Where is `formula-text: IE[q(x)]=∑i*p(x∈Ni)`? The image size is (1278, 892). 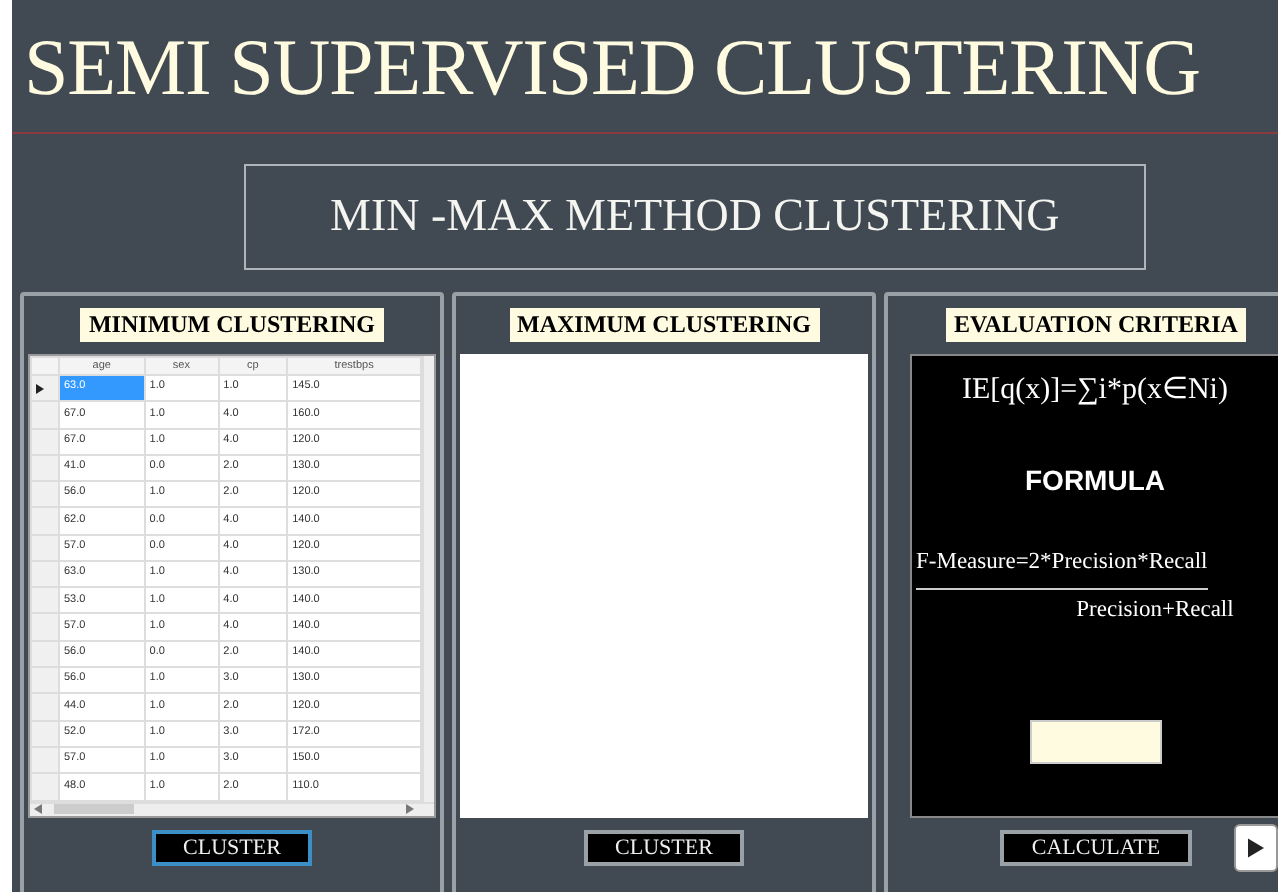
formula-text: IE[q(x)]=∑i*p(x∈Ni) is located at coordinates (1095, 390).